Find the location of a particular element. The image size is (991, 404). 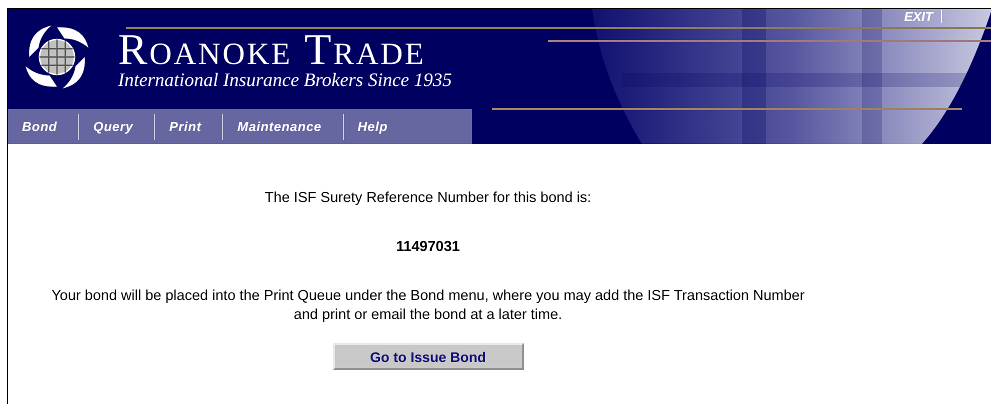

nav-menu-item: Bond is located at coordinates (43, 126).